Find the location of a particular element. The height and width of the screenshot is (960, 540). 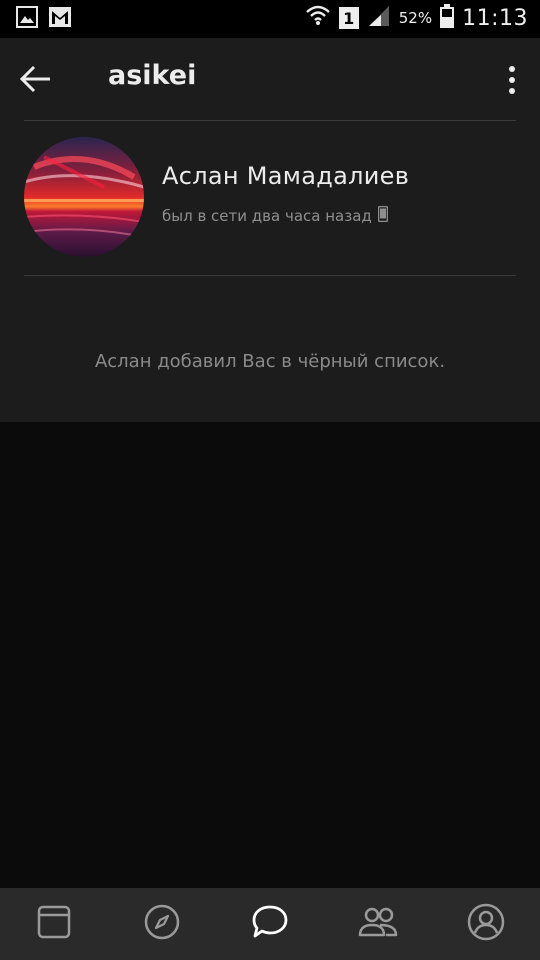

gallery-icon is located at coordinates (27, 19).